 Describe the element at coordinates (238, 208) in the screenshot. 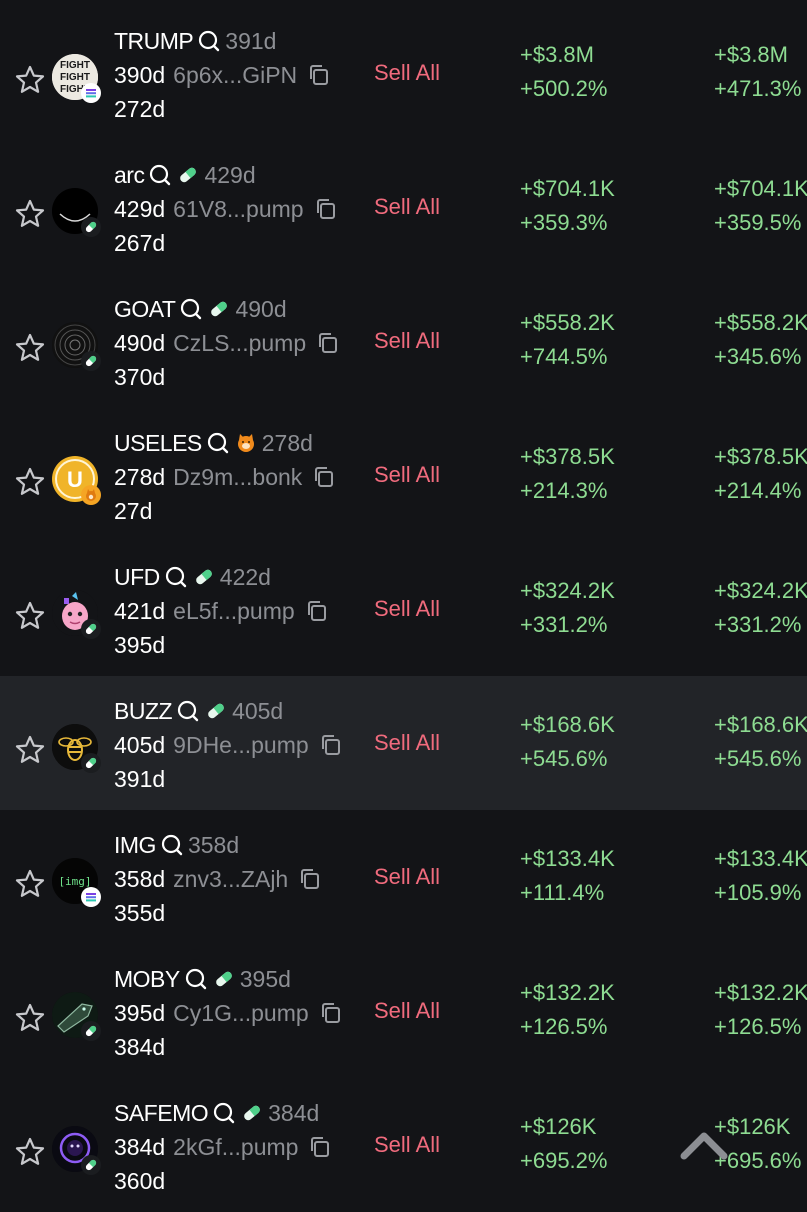

I see `token-address: 61V8...pump` at that location.